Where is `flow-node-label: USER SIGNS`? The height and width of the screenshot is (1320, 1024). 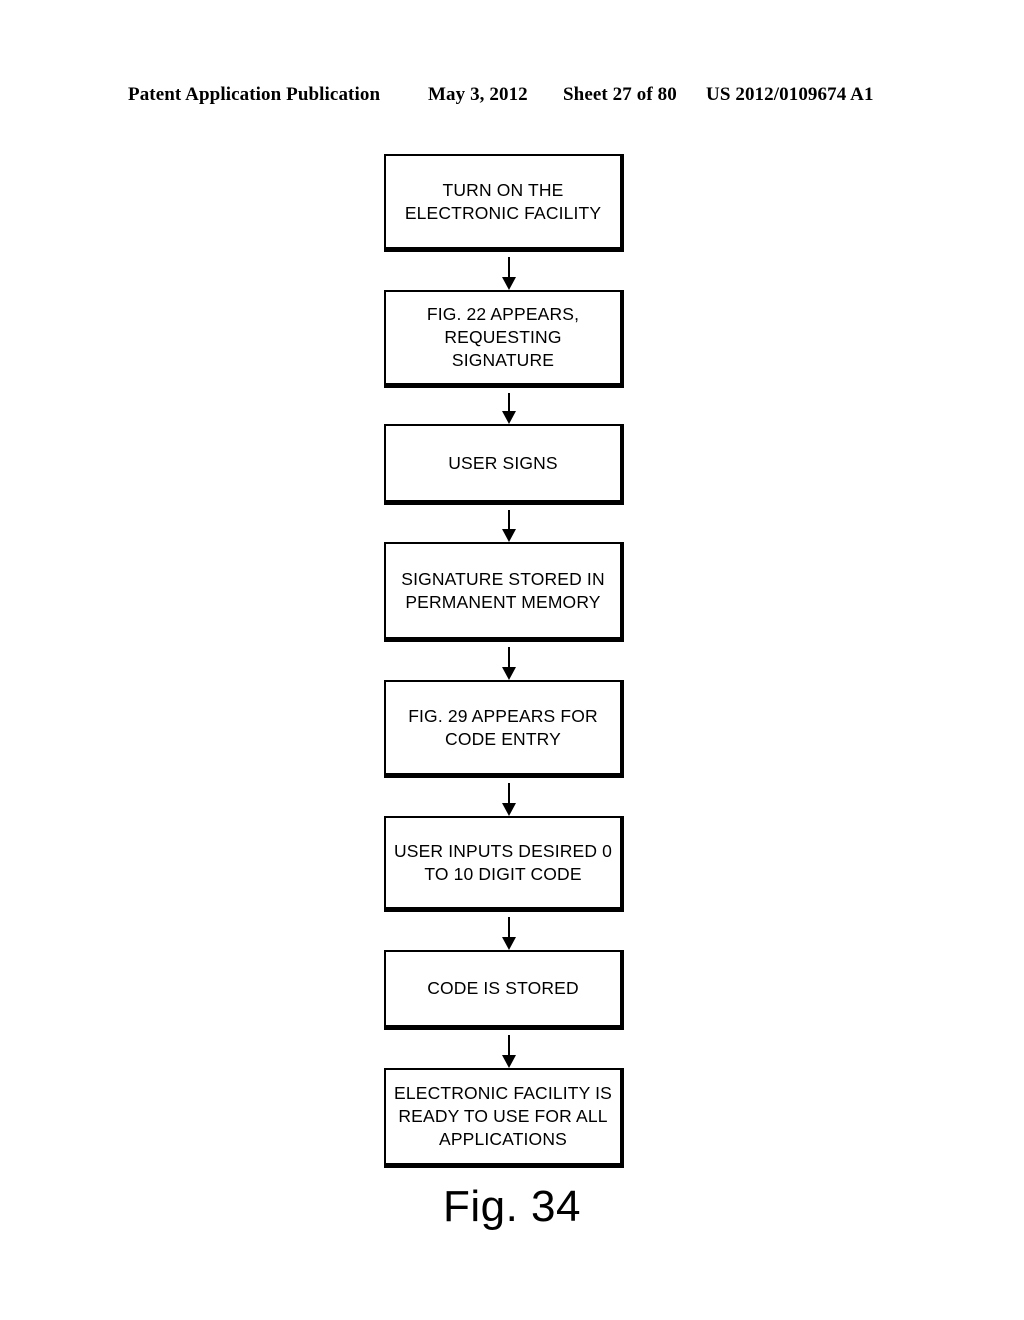
flow-node-label: USER SIGNS is located at coordinates (503, 462).